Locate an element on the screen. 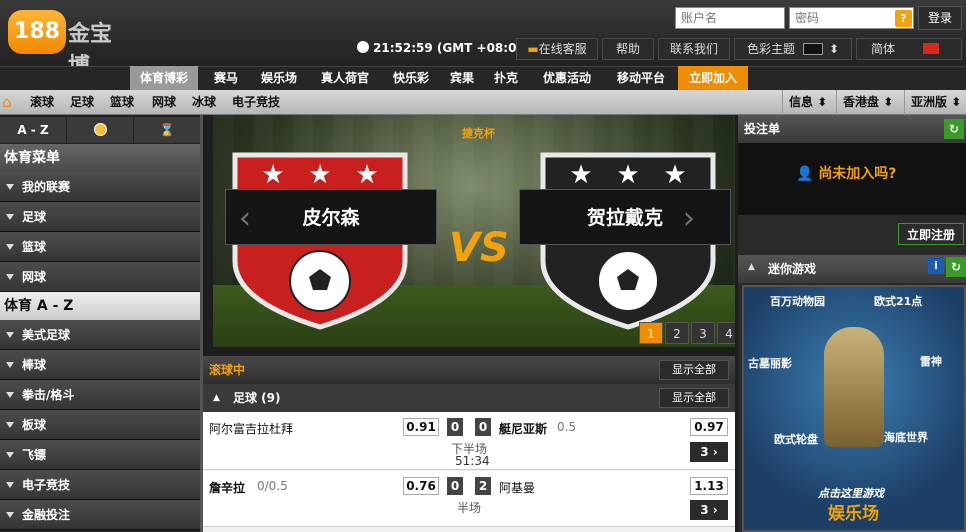 This screenshot has height=532, width=966. banner-page-1: 1 is located at coordinates (651, 333).